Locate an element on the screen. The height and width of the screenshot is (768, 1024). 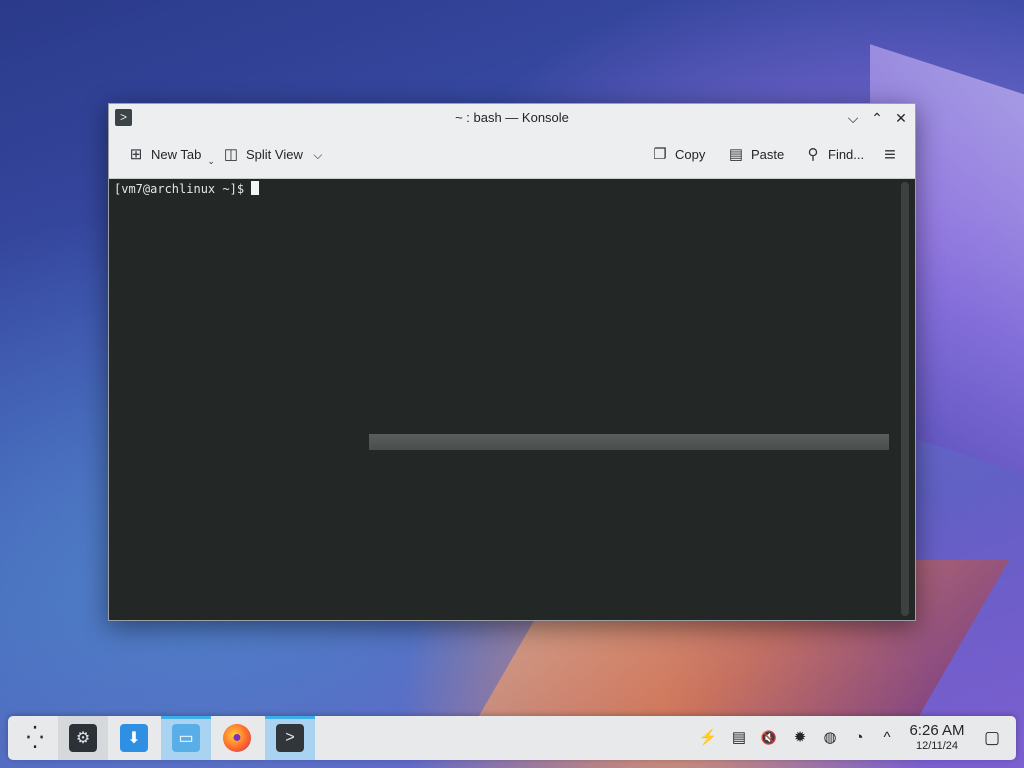
clipboard-icon: ▤ is located at coordinates (739, 738).